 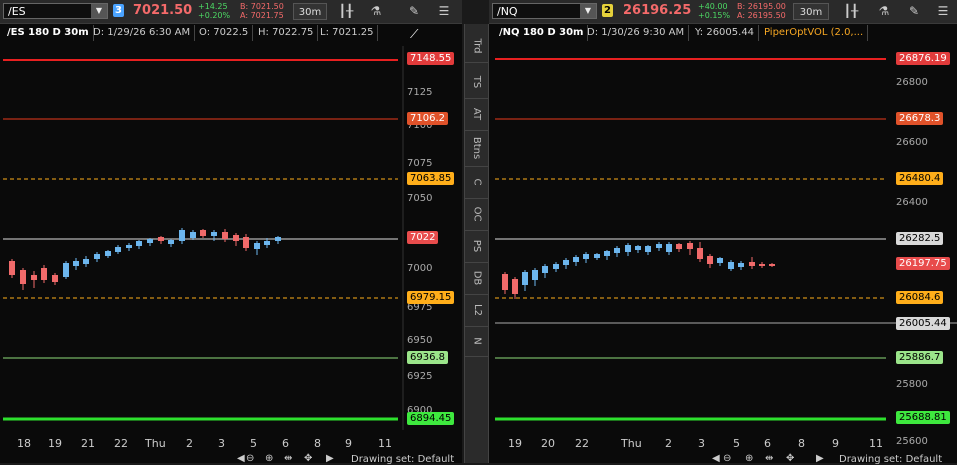 What do you see at coordinates (431, 297) in the screenshot?
I see `price-level-tag: 6979.15` at bounding box center [431, 297].